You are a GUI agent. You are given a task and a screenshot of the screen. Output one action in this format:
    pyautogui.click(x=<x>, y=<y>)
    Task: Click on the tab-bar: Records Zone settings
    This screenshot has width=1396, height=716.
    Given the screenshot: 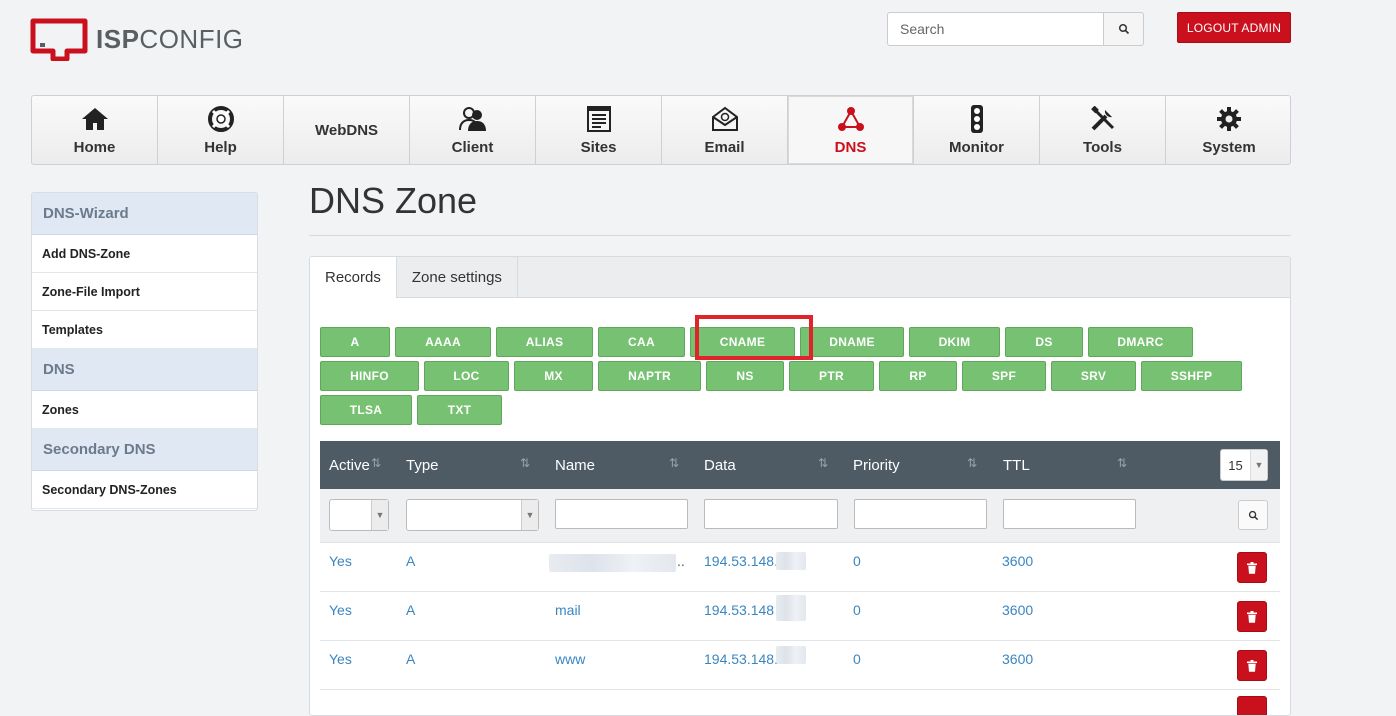 What is the action you would take?
    pyautogui.click(x=800, y=277)
    